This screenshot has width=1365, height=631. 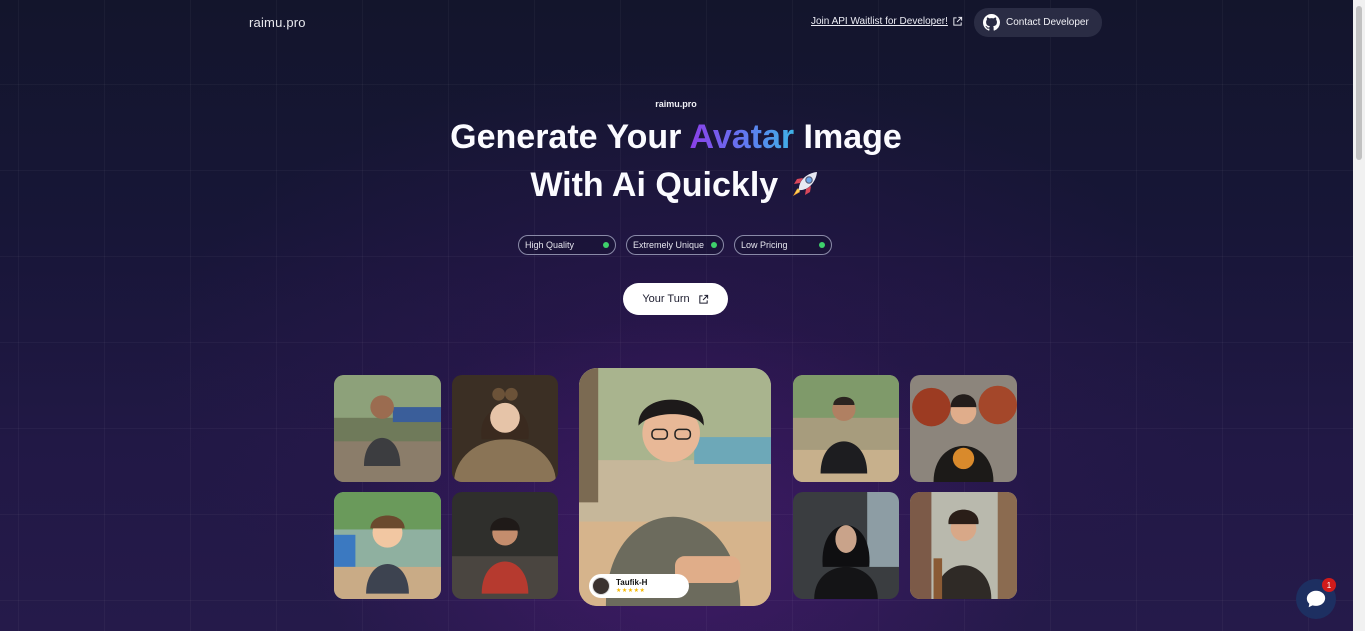 What do you see at coordinates (666, 299) in the screenshot?
I see `your-turn-label: Your Turn` at bounding box center [666, 299].